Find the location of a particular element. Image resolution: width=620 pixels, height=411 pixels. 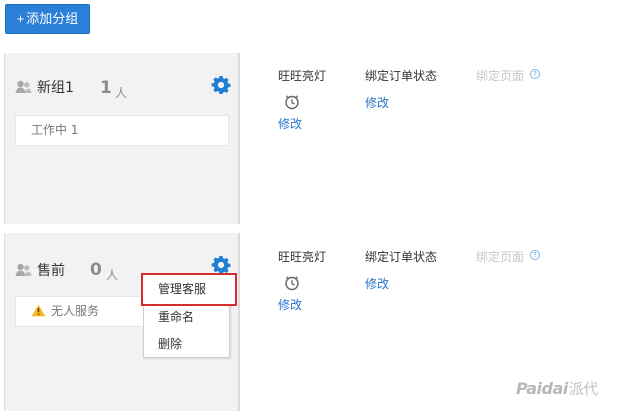

warning-icon is located at coordinates (38, 310).